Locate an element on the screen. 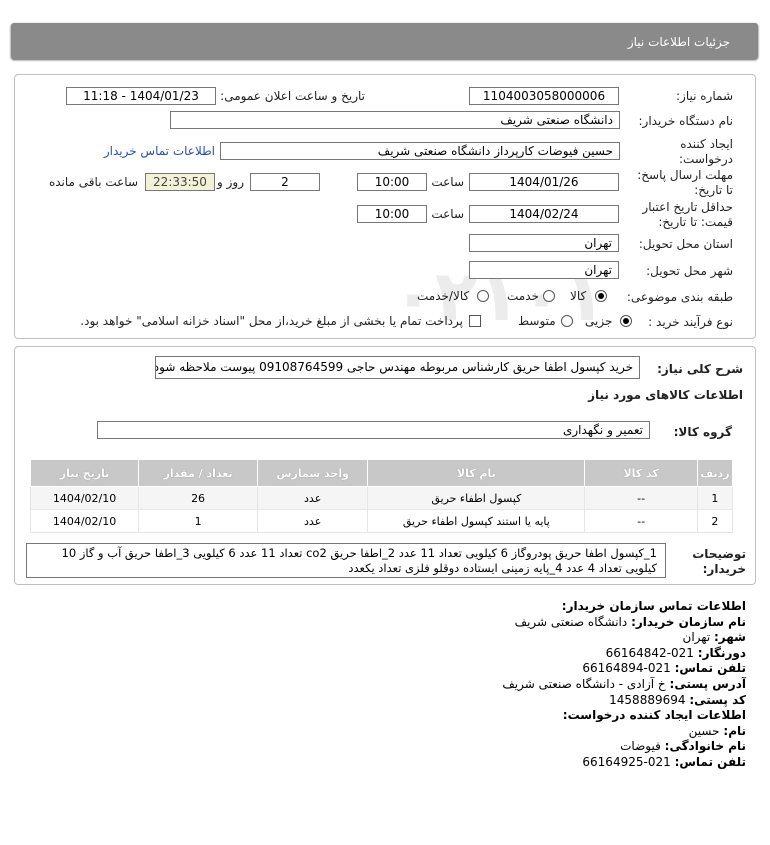 This screenshot has height=845, width=770. process-label: نوع فرآیند خرید : is located at coordinates (690, 322).